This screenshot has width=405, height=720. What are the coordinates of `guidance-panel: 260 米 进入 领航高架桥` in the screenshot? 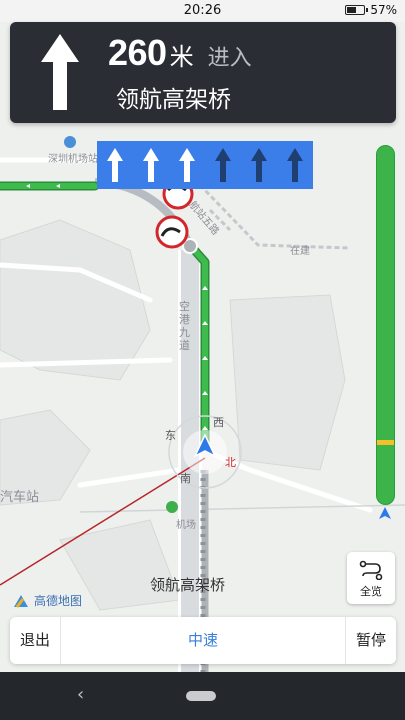 It's located at (203, 72).